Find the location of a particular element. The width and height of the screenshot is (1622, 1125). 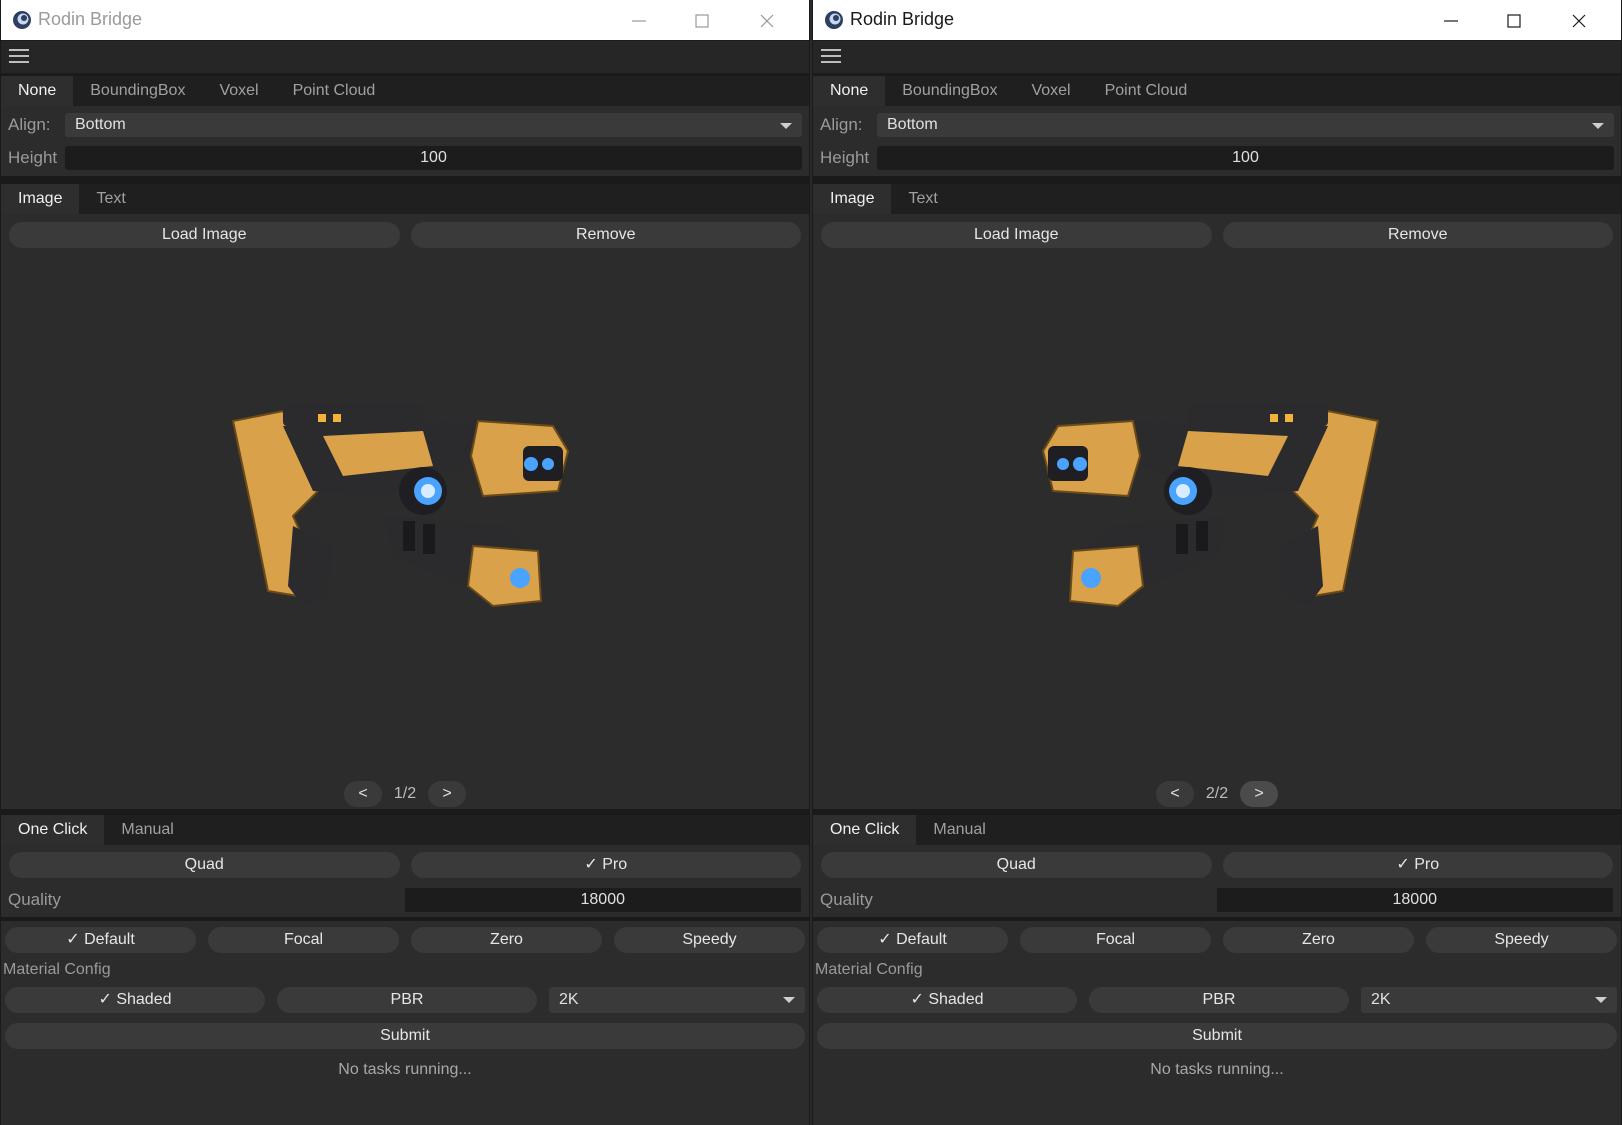

image-pager: < 1/2 > is located at coordinates (405, 794).